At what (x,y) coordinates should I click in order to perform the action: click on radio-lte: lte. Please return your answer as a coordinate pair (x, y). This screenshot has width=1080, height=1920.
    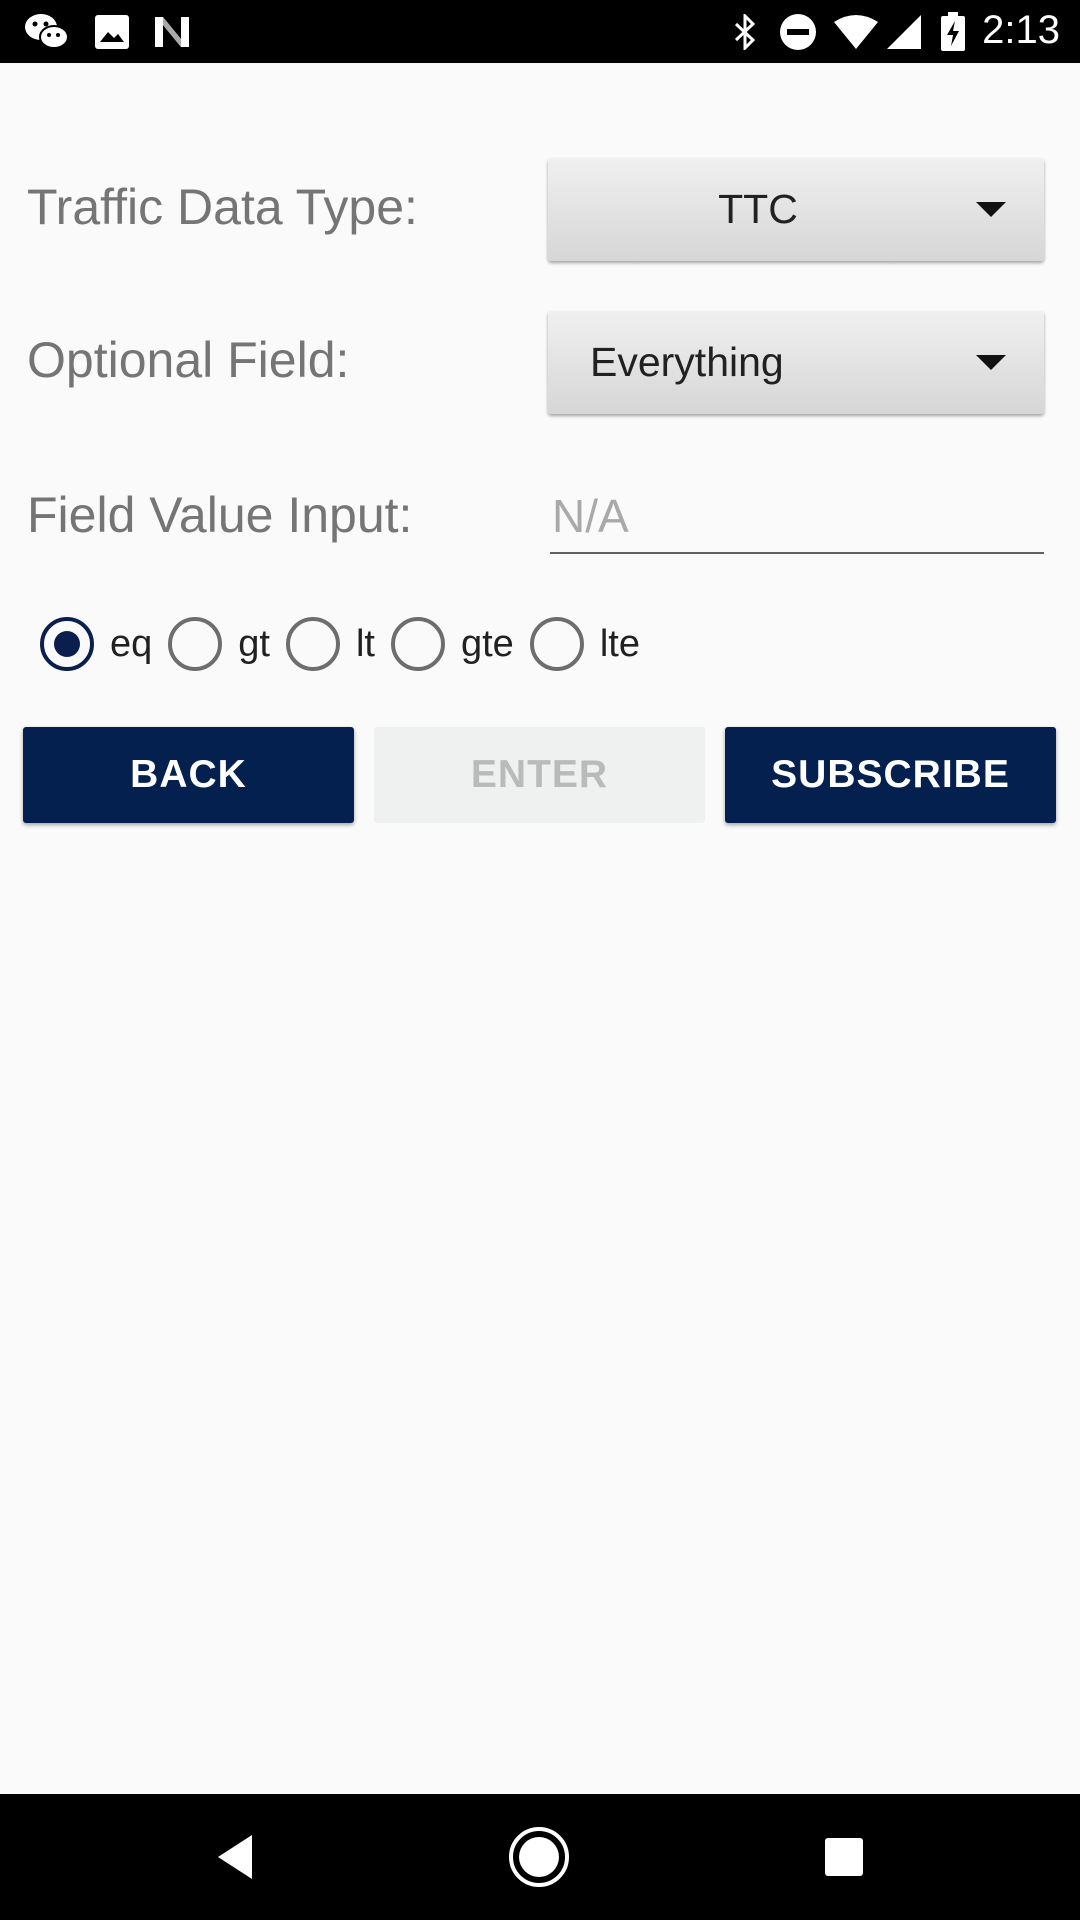
    Looking at the image, I should click on (584, 644).